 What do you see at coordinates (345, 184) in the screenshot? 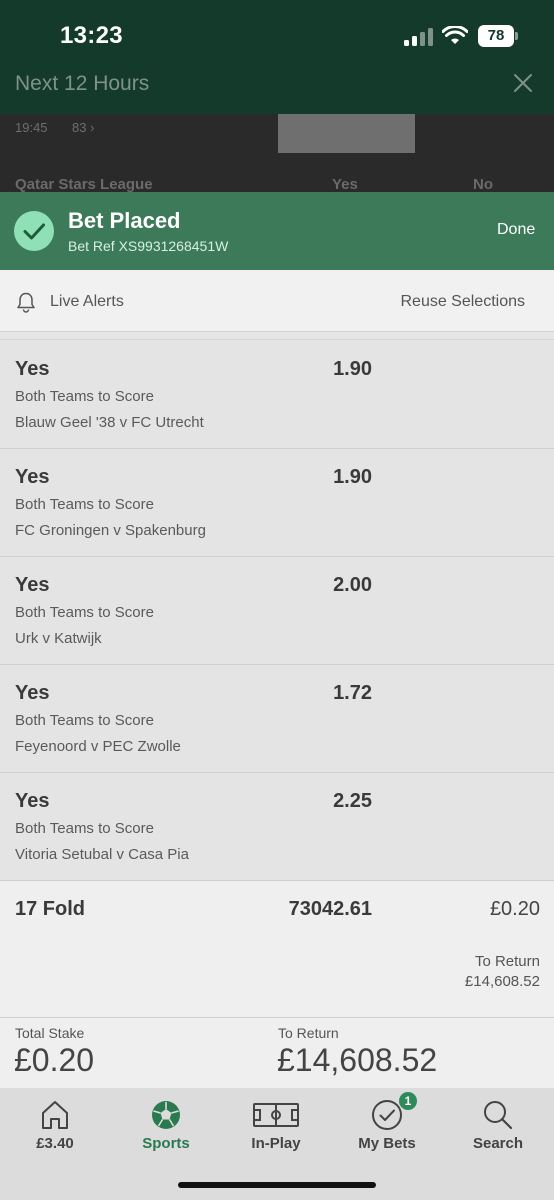
I see `background-col-yes: Yes` at bounding box center [345, 184].